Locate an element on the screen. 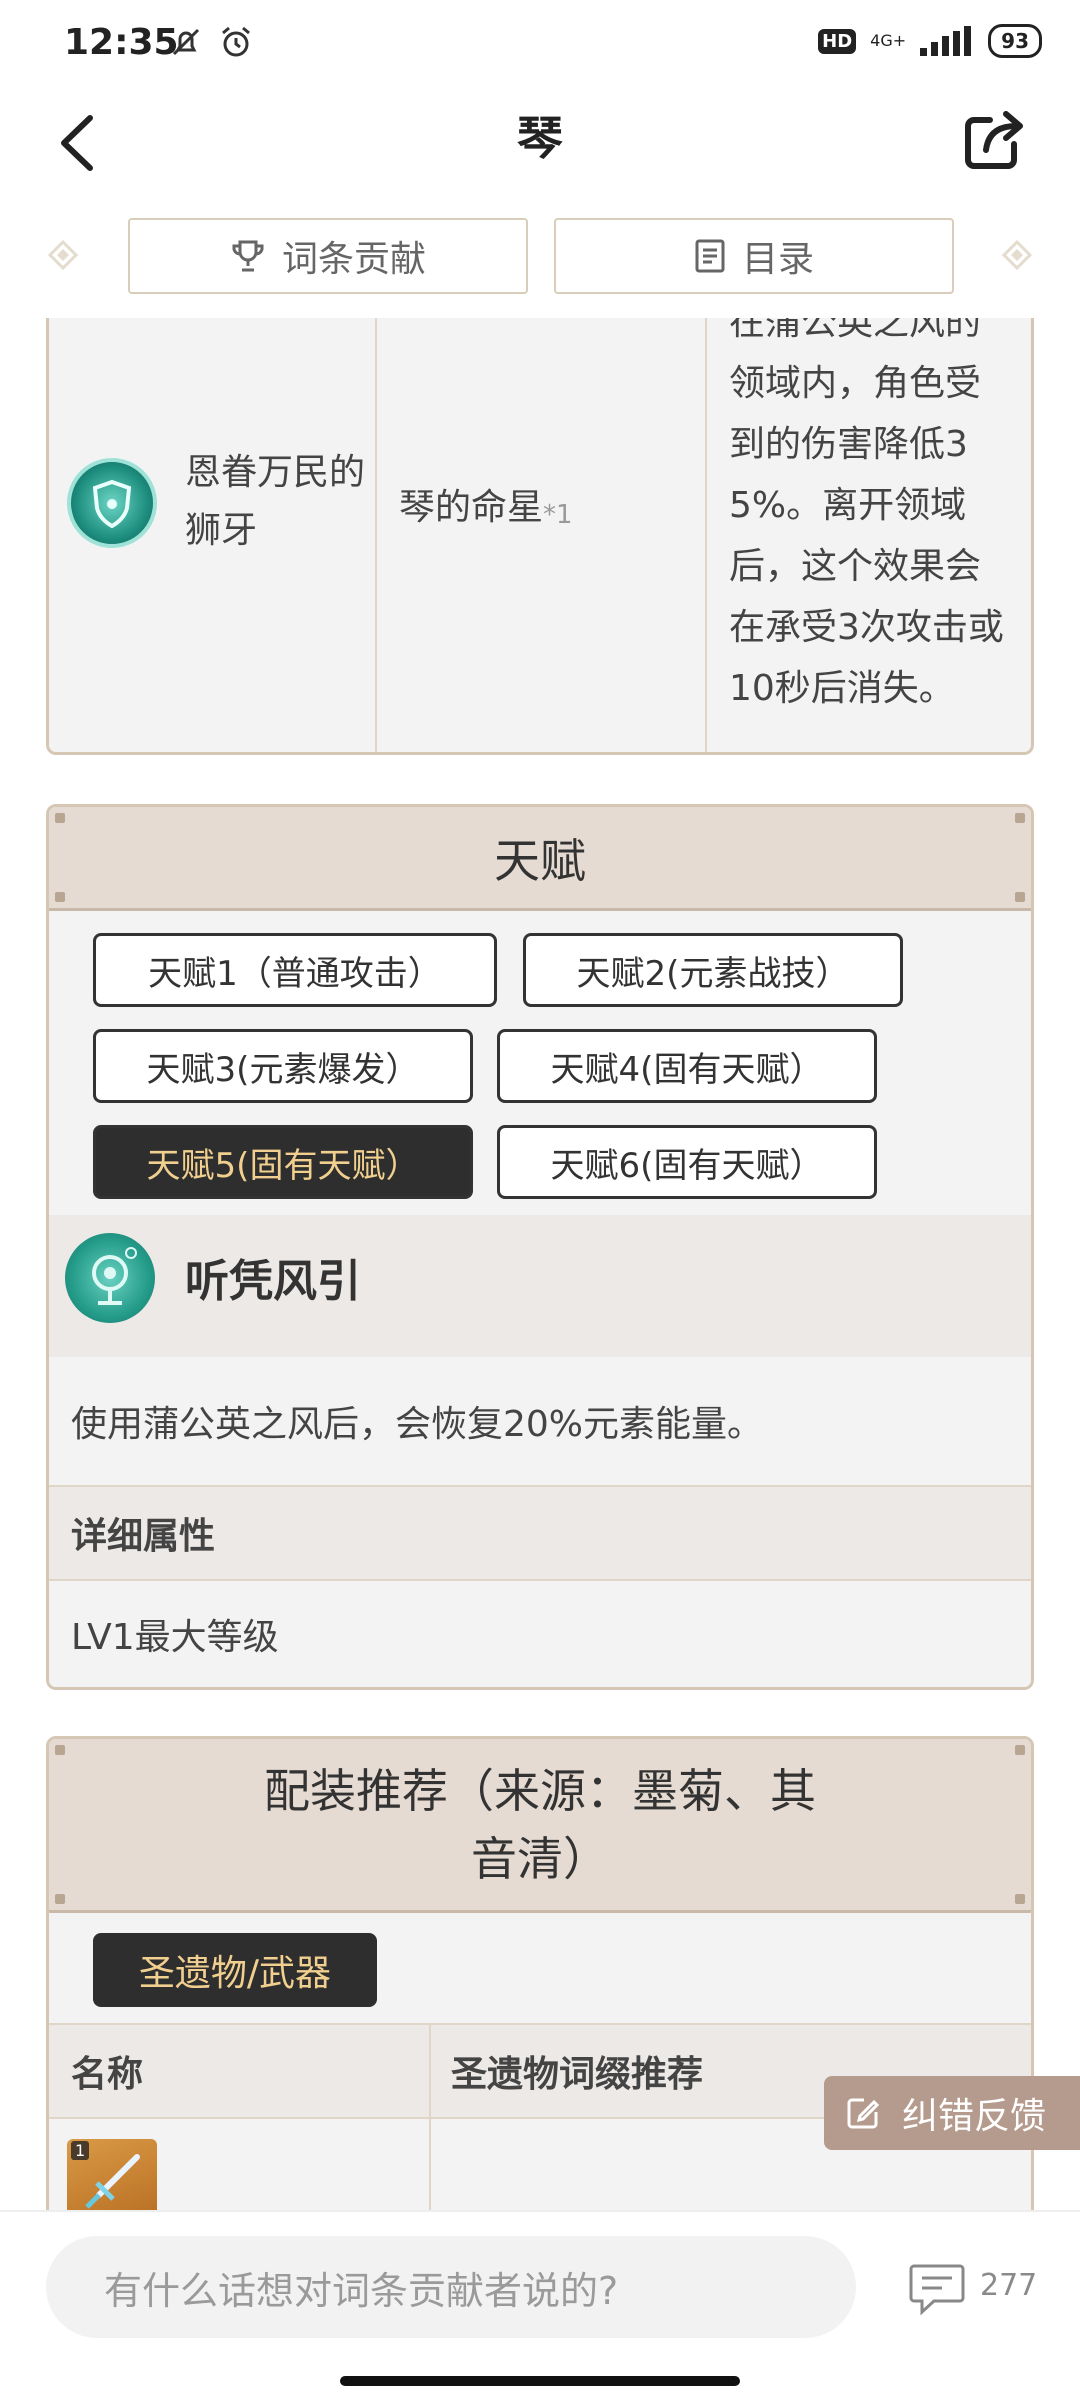  talent-name: 听凭风引 is located at coordinates (273, 1281).